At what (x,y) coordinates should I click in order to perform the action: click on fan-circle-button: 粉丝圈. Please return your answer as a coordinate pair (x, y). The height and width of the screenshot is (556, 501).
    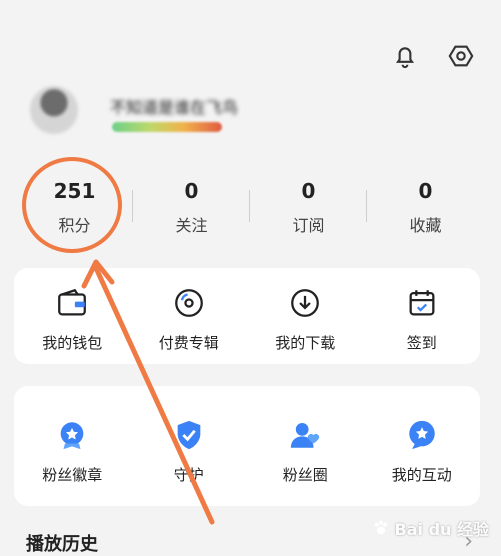
    Looking at the image, I should click on (305, 446).